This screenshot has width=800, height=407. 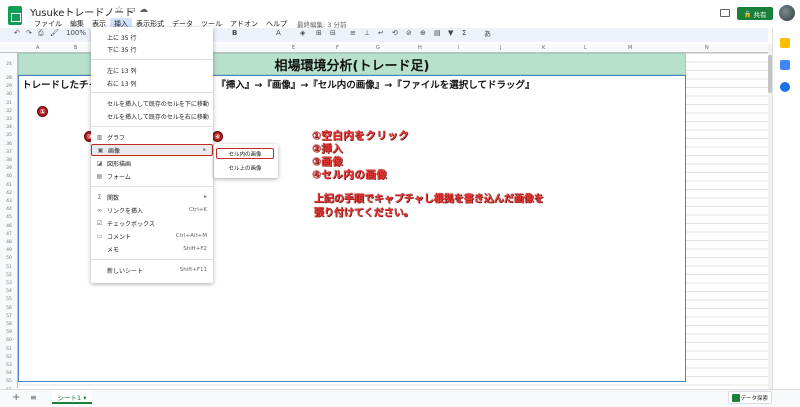 What do you see at coordinates (9, 299) in the screenshot?
I see `row-number: 55` at bounding box center [9, 299].